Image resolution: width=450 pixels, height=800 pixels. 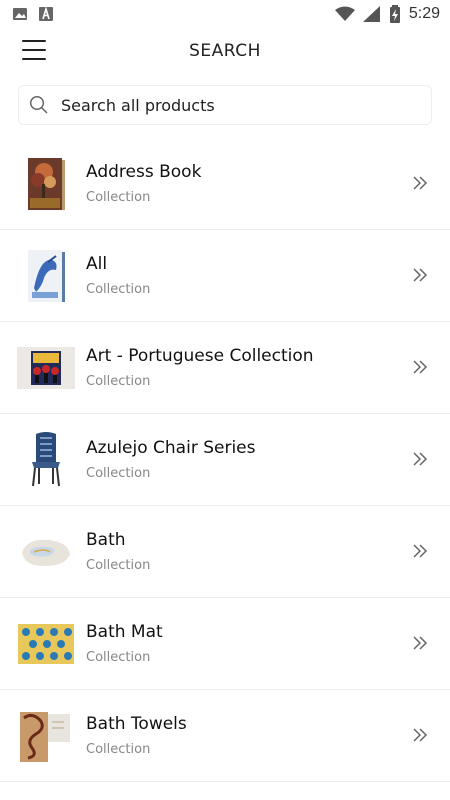 What do you see at coordinates (46, 552) in the screenshot?
I see `towel-thumb` at bounding box center [46, 552].